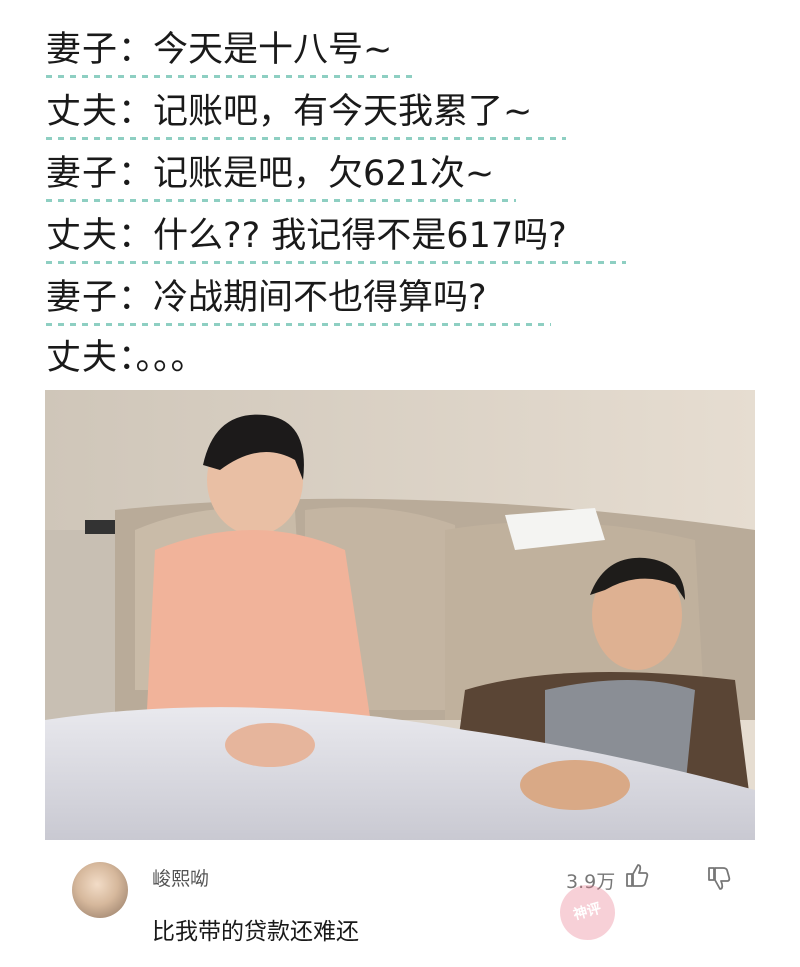 Image resolution: width=800 pixels, height=967 pixels. What do you see at coordinates (343, 112) in the screenshot?
I see `line-text: 记账吧，有今天我累了~` at bounding box center [343, 112].